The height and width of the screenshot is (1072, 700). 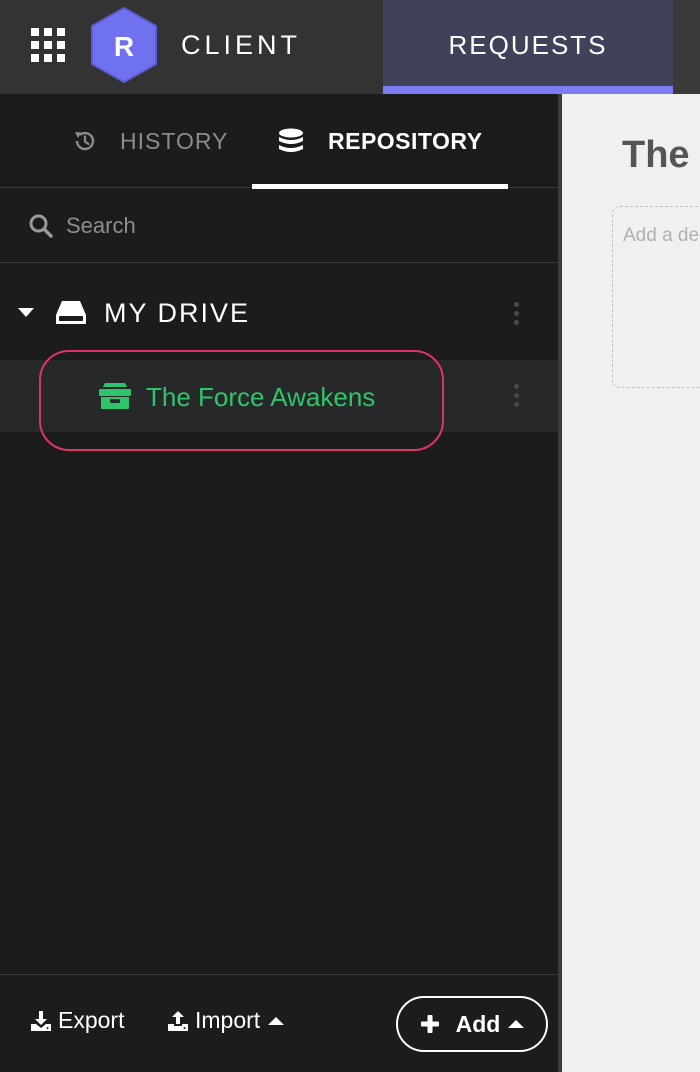 What do you see at coordinates (261, 397) in the screenshot?
I see `tree-item-label: The Force Awakens` at bounding box center [261, 397].